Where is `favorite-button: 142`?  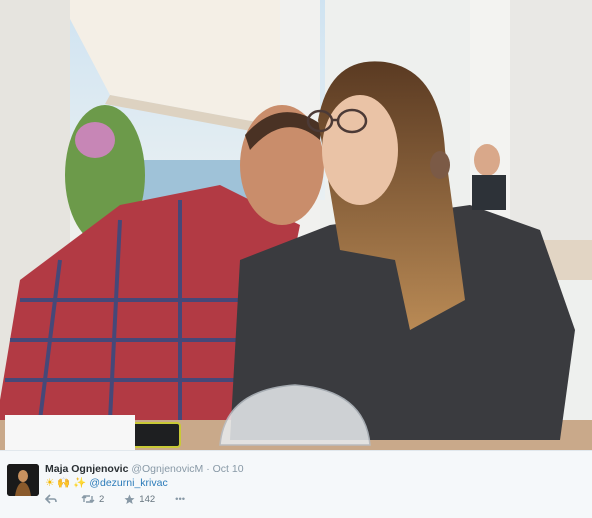
favorite-button: 142 is located at coordinates (139, 499).